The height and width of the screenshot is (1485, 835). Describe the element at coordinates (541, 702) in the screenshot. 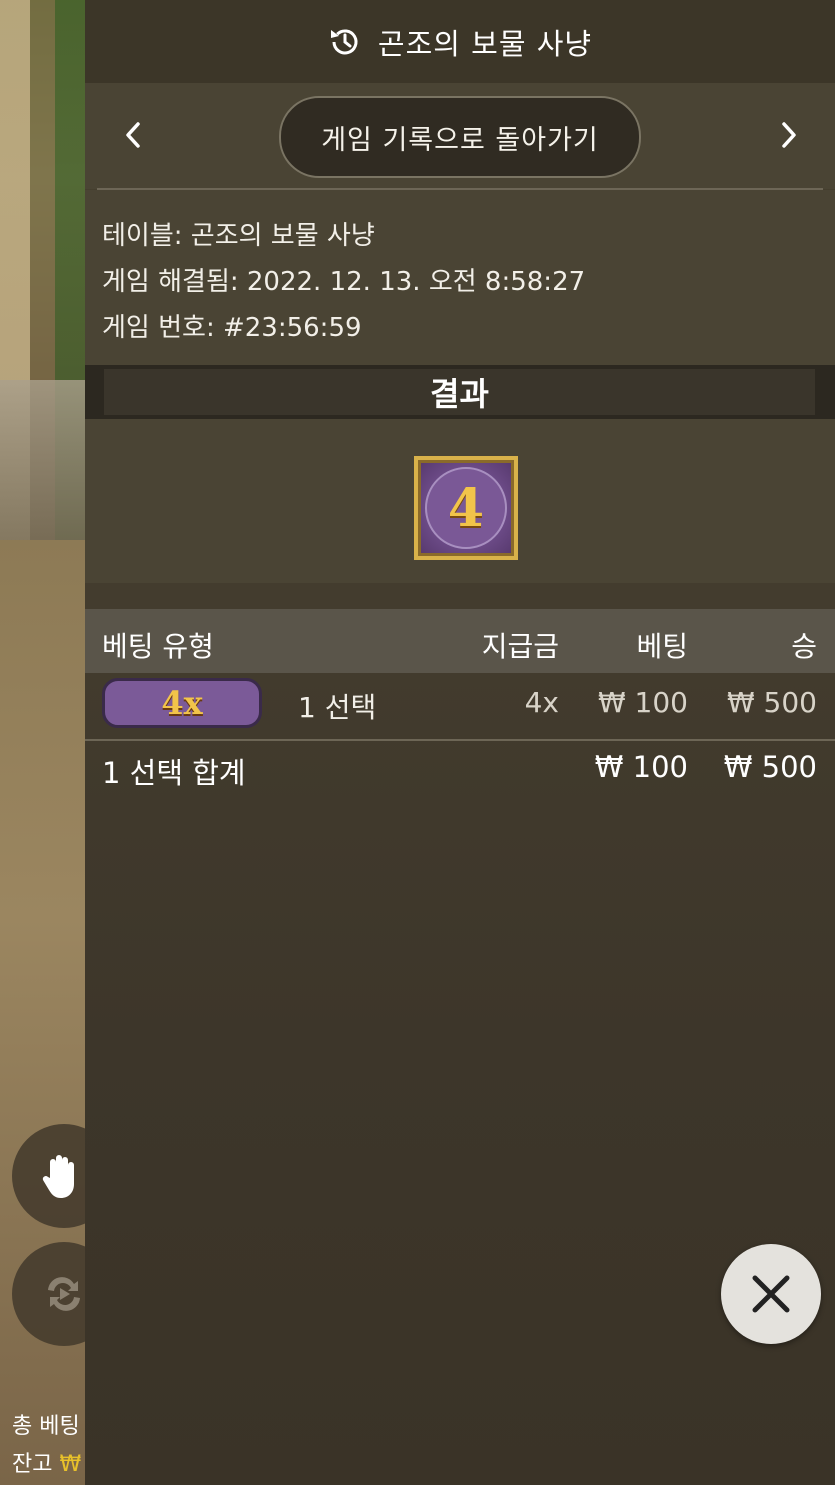

I see `bet-payout: 4x` at that location.